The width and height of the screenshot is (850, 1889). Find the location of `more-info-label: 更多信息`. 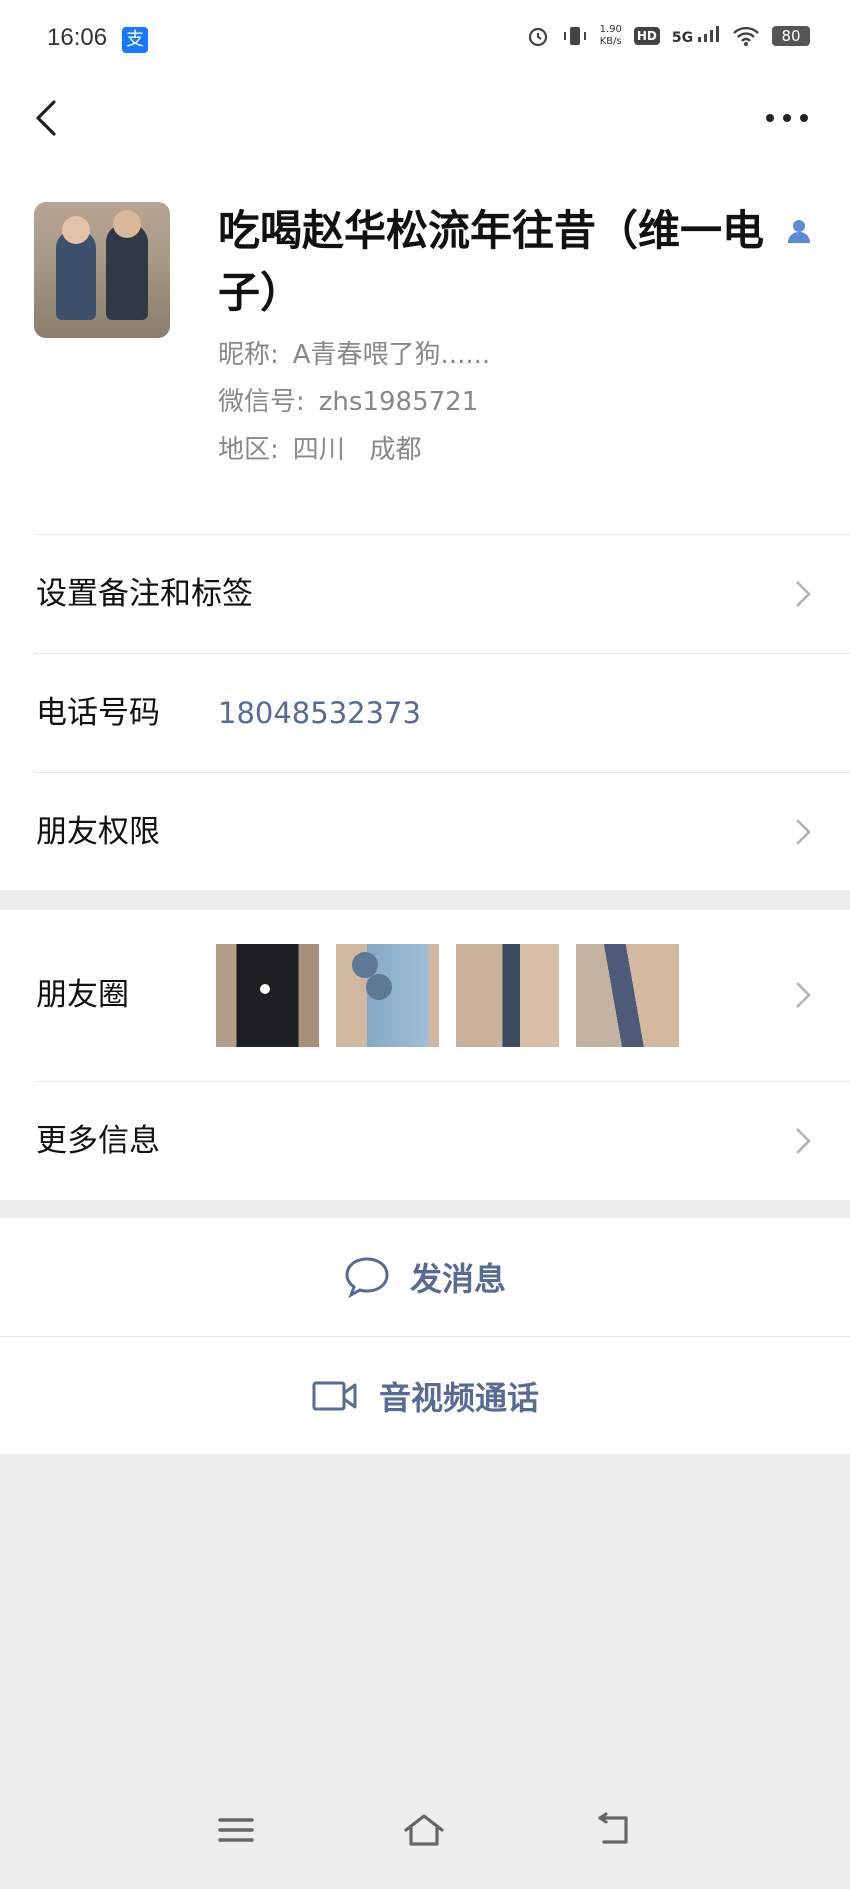

more-info-label: 更多信息 is located at coordinates (98, 1141).